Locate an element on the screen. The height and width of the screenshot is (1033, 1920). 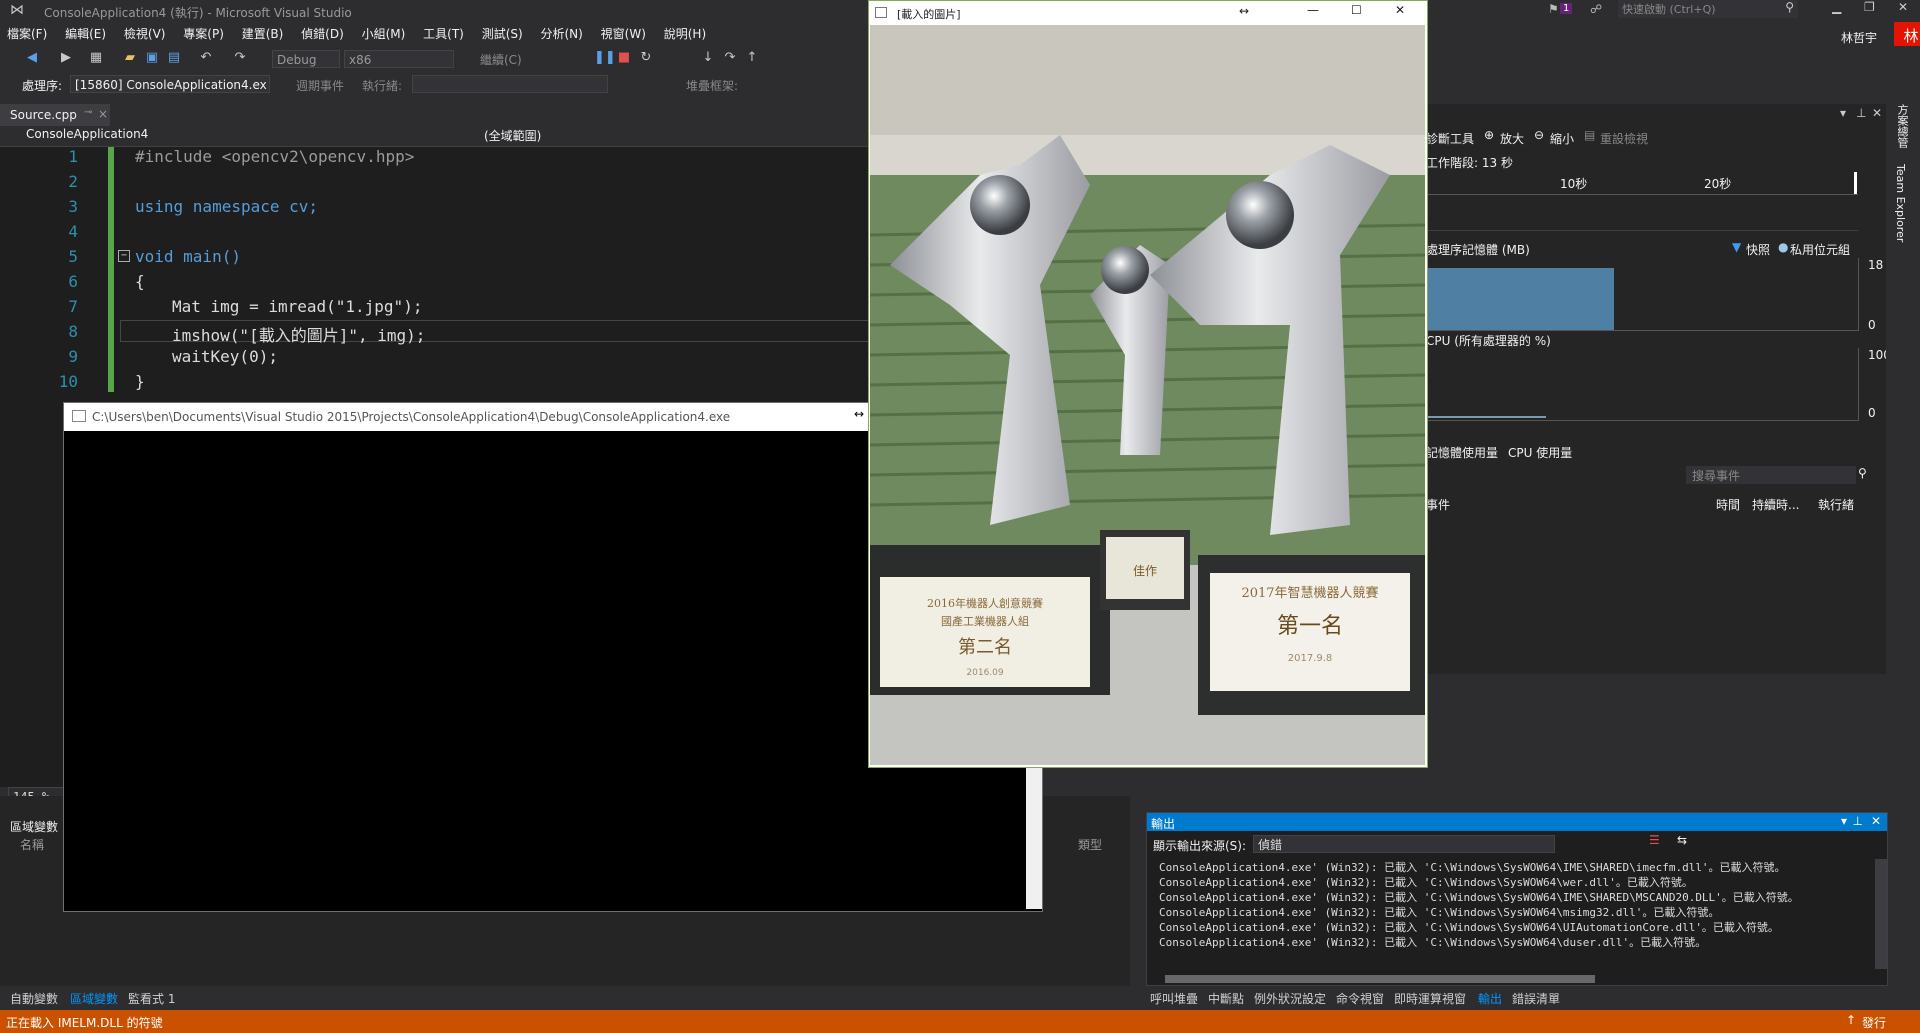
cpu-chart is located at coordinates (1642, 384).